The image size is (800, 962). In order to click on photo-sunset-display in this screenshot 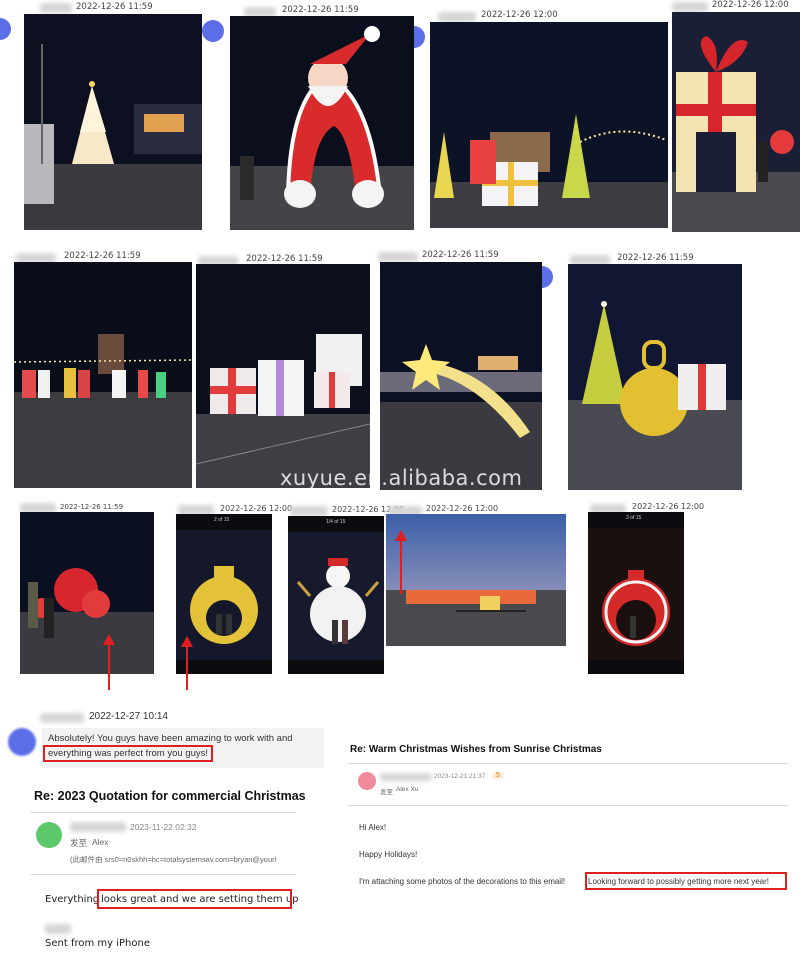, I will do `click(476, 580)`.